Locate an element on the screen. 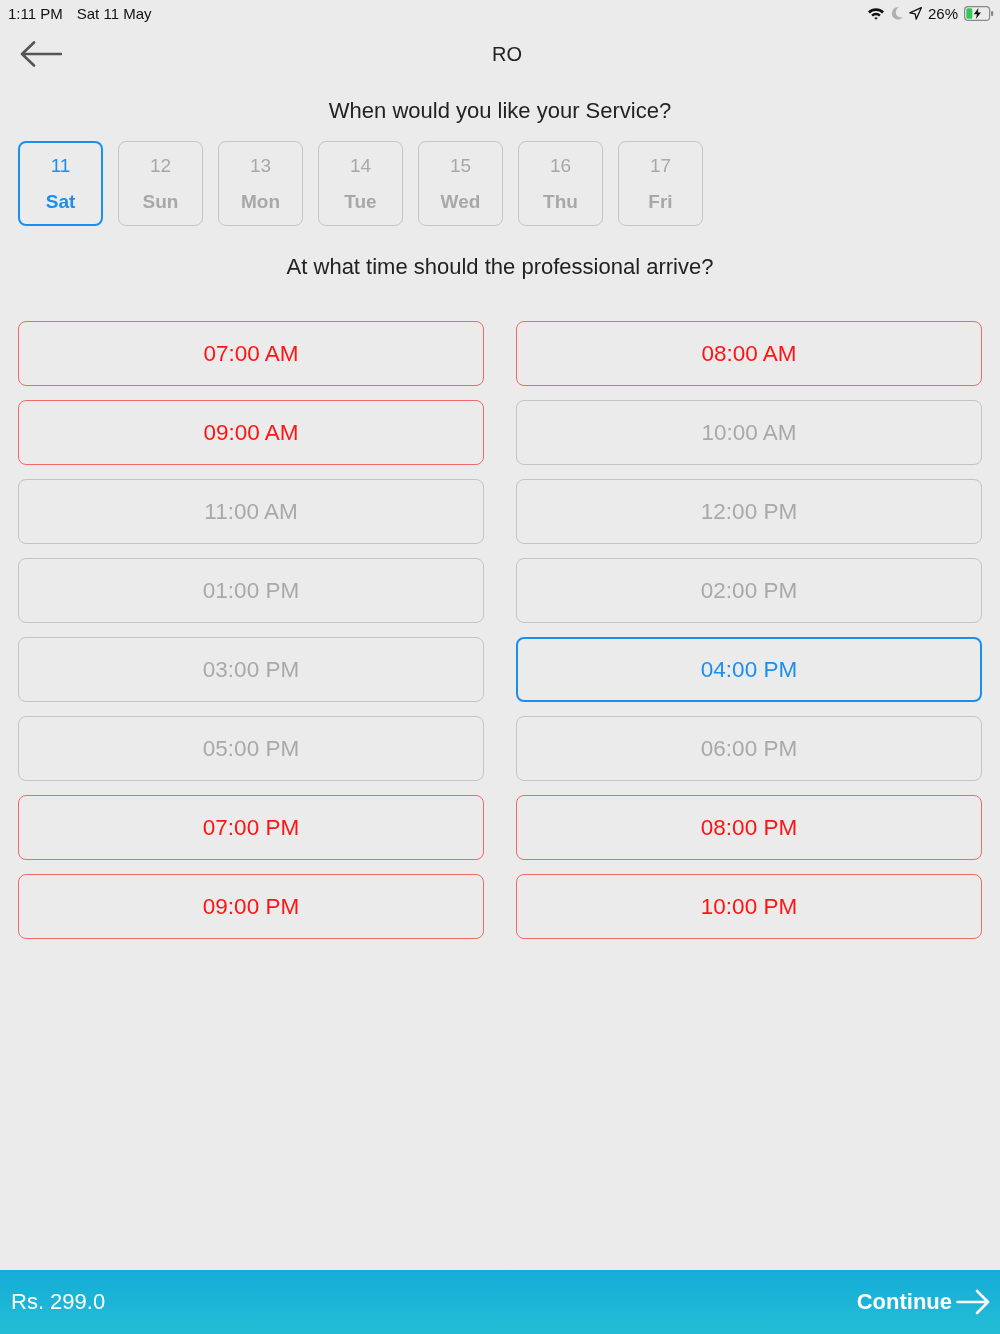 This screenshot has width=1000, height=1334. status-date: Sat 11 May is located at coordinates (114, 13).